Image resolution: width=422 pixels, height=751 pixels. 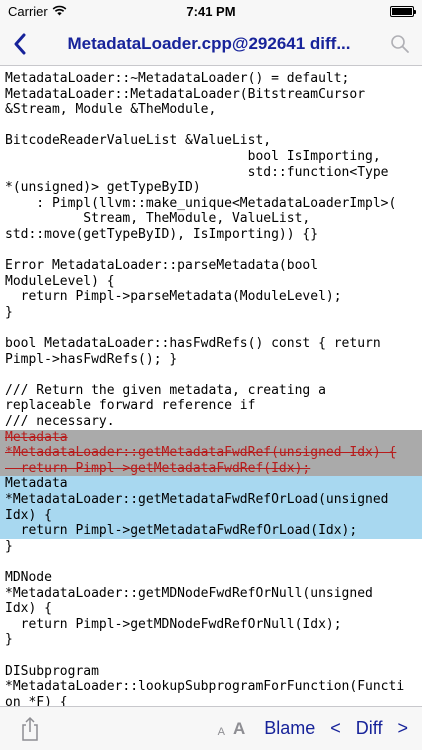 I want to click on diff-button: Diff, so click(x=369, y=728).